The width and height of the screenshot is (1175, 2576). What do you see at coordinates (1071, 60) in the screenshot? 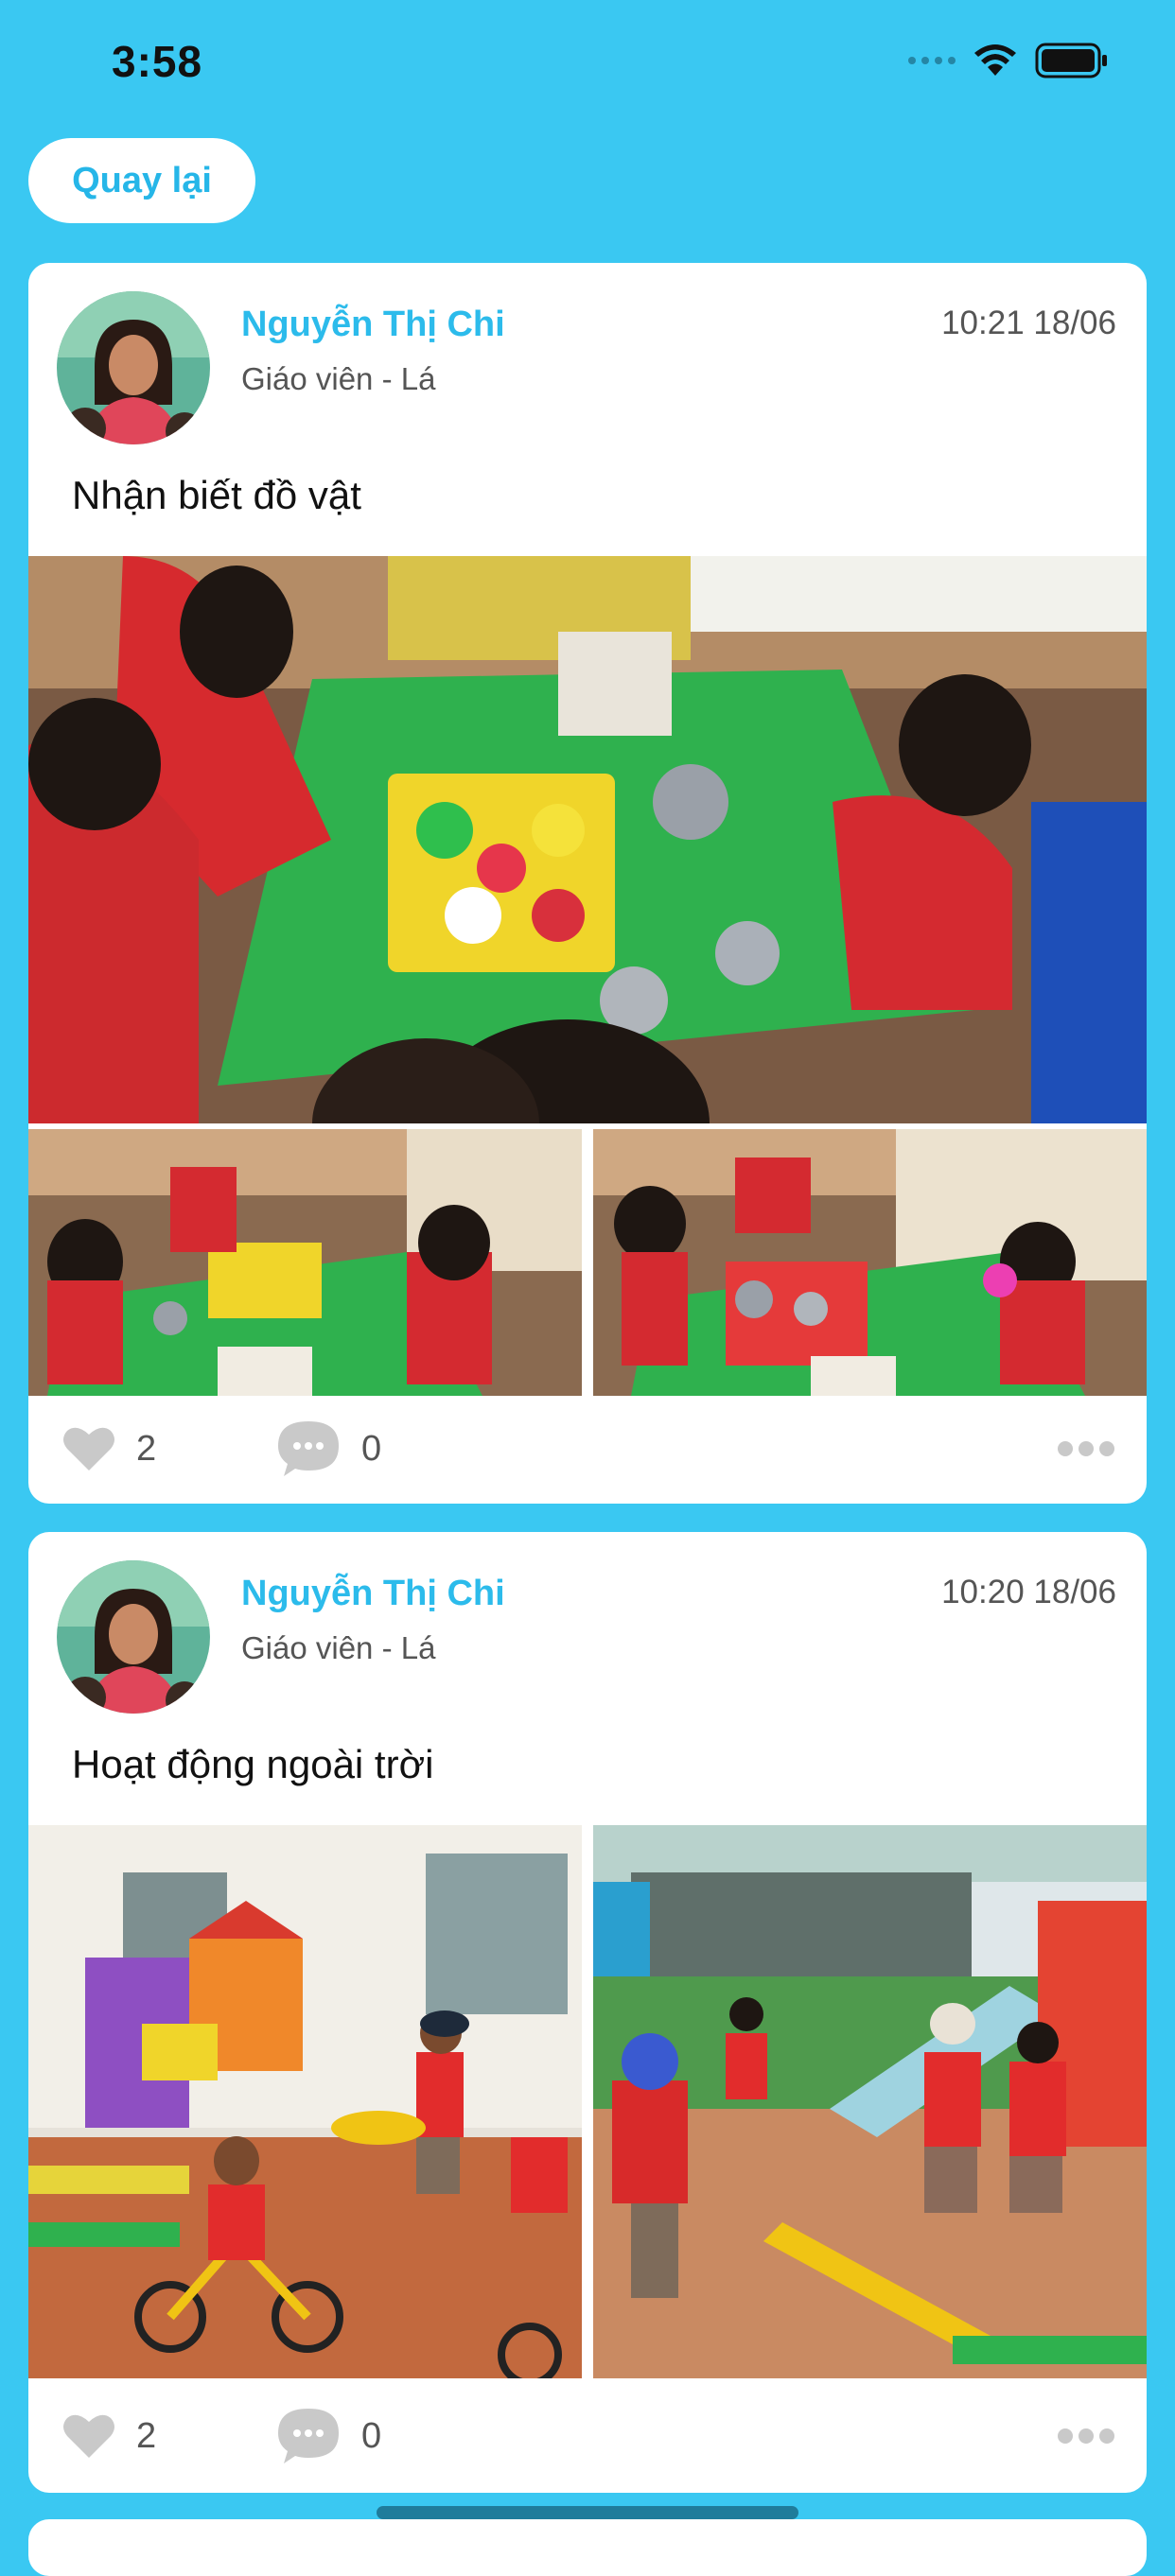
I see `battery-icon` at bounding box center [1071, 60].